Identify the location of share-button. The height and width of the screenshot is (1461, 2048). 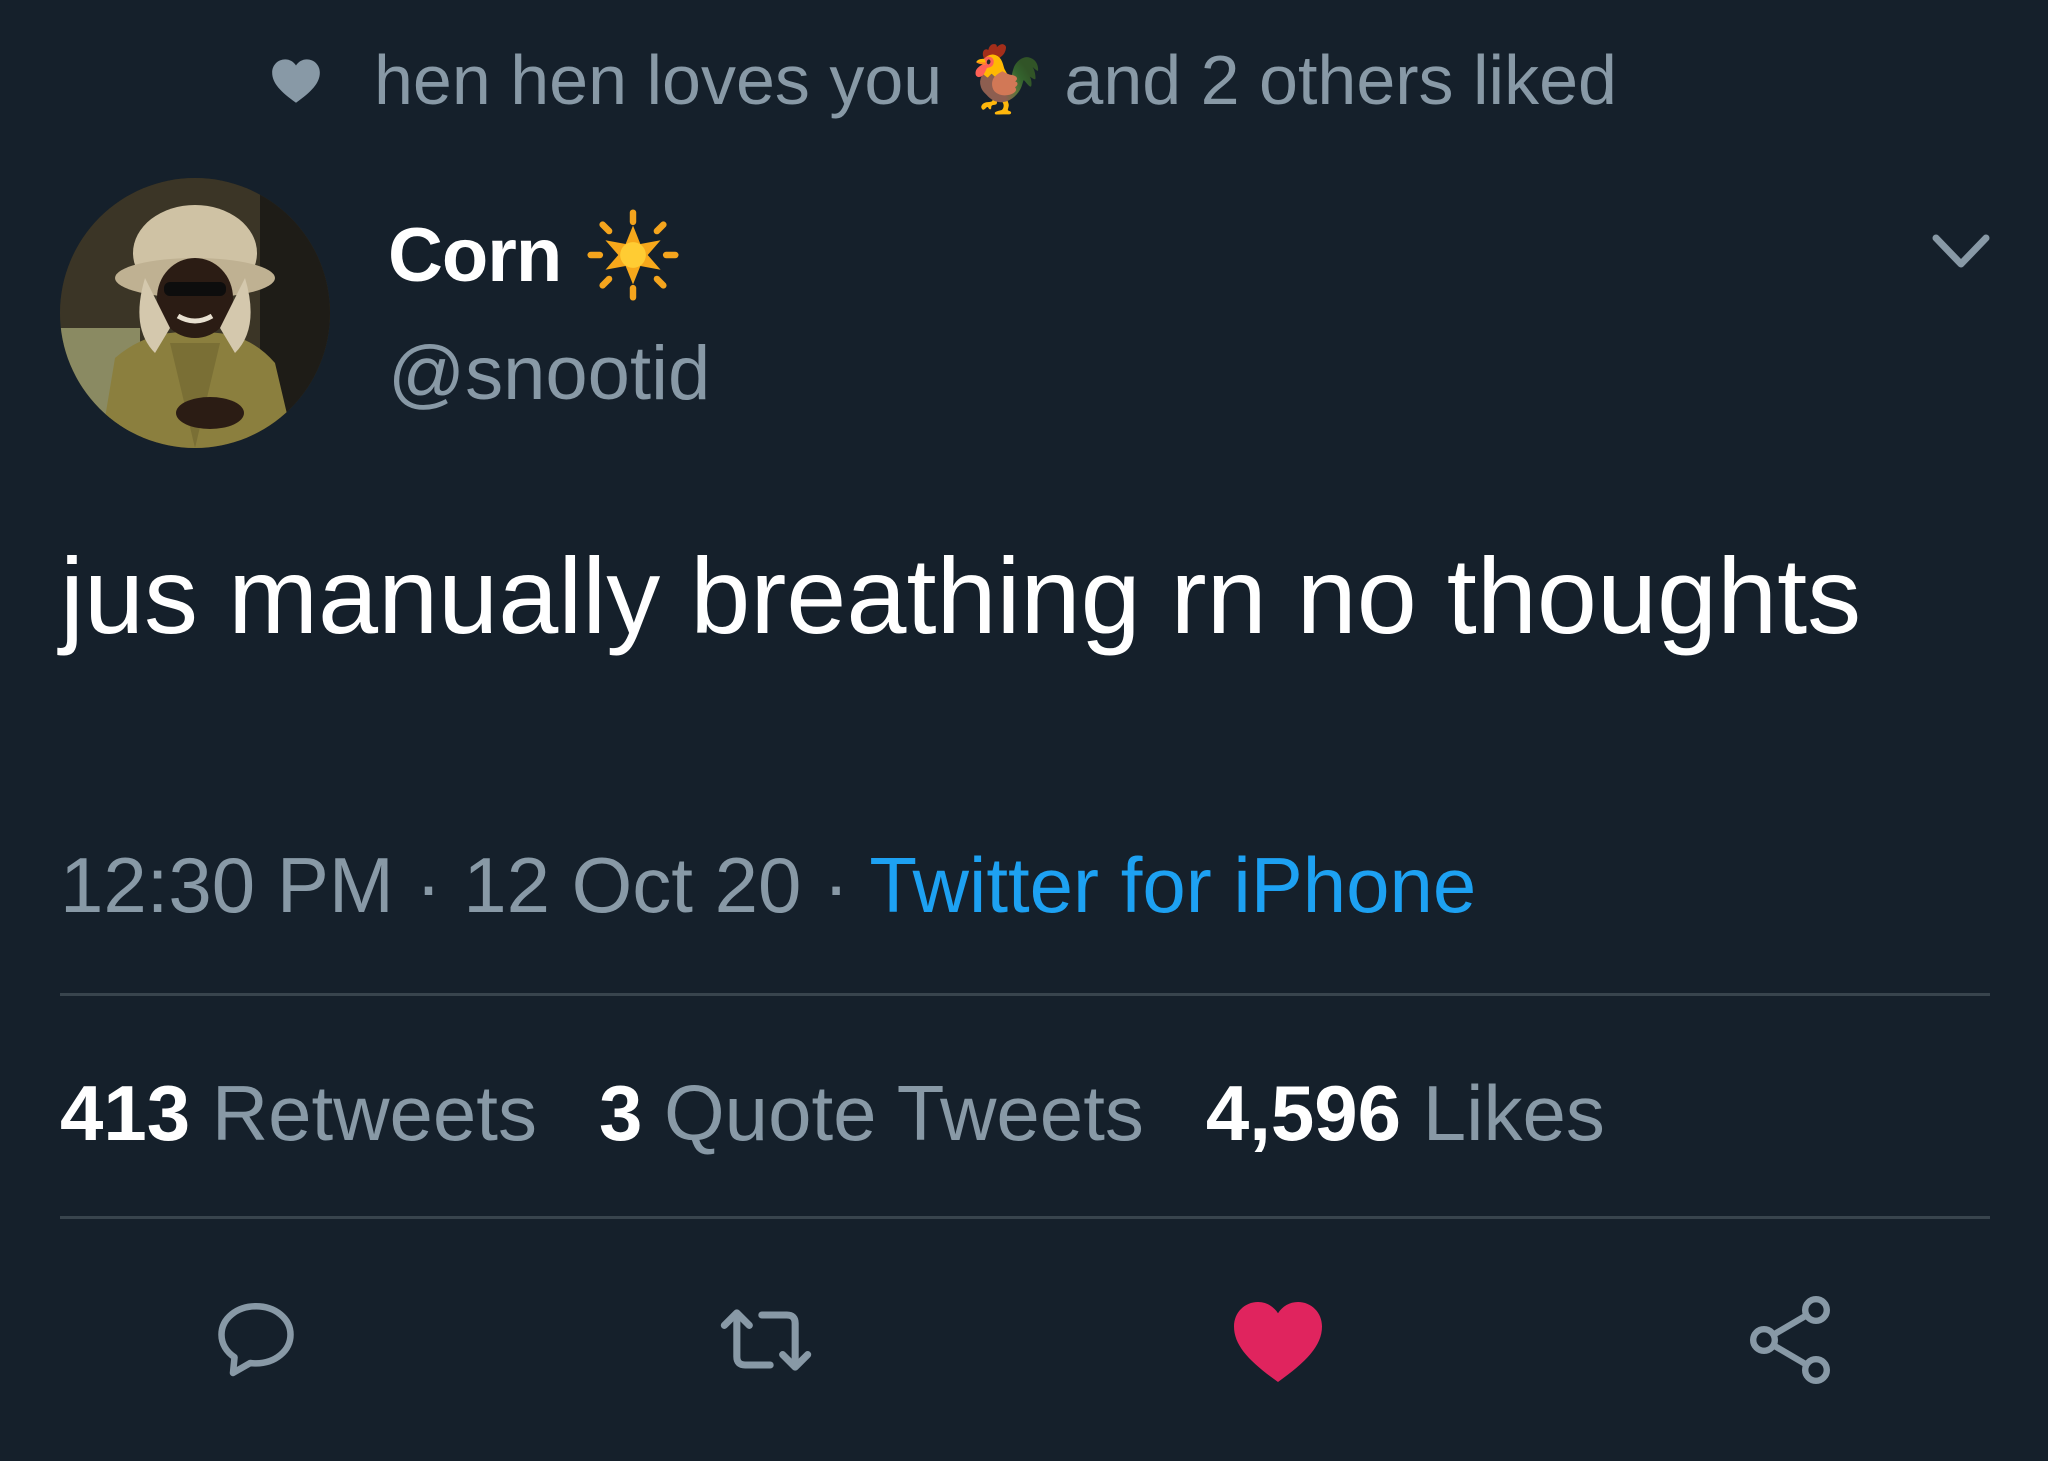
(1790, 1340).